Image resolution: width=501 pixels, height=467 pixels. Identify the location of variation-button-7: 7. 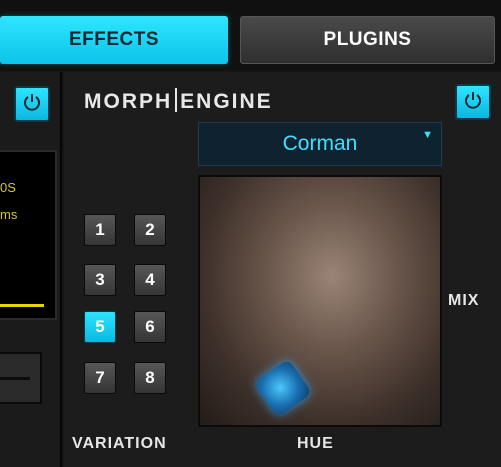
(100, 378).